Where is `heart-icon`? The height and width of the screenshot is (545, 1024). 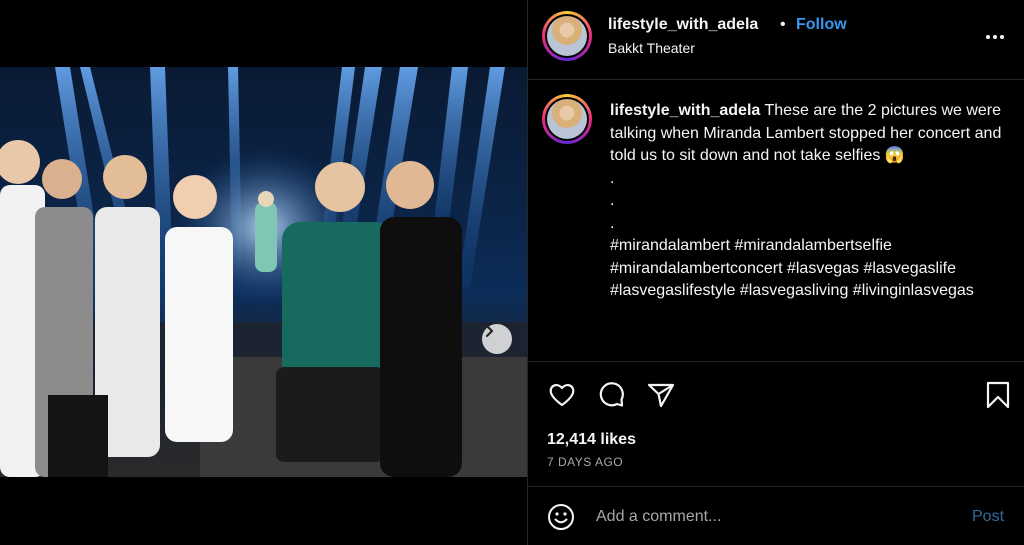
heart-icon is located at coordinates (562, 395).